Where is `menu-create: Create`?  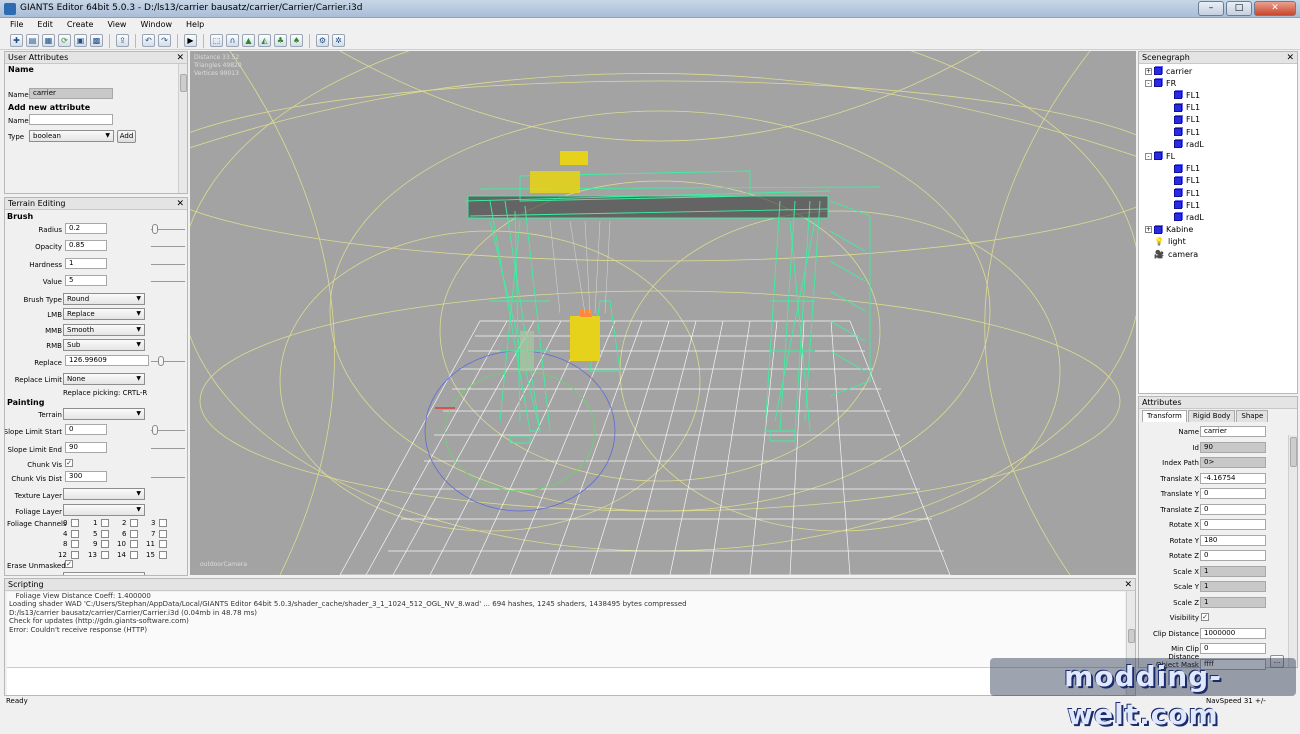 menu-create: Create is located at coordinates (80, 25).